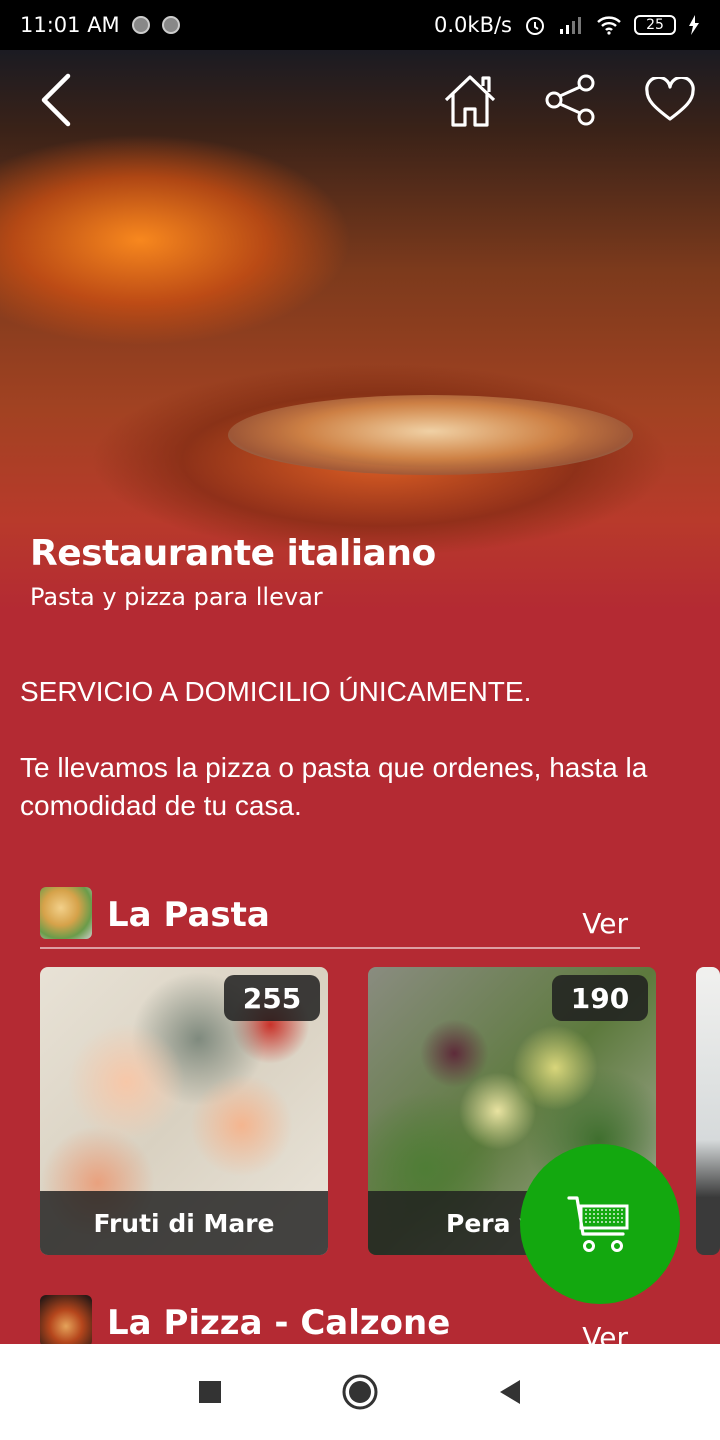  I want to click on battery-icon: 25, so click(655, 25).